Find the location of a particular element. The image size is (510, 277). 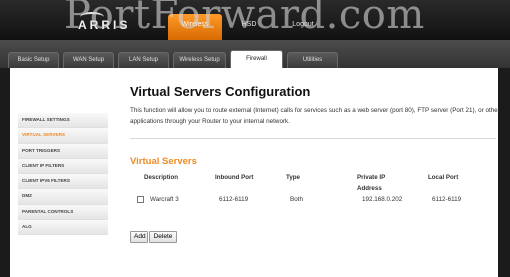

sidebar-item-parental-controls: PARENTAL CONTROLS is located at coordinates (63, 212).